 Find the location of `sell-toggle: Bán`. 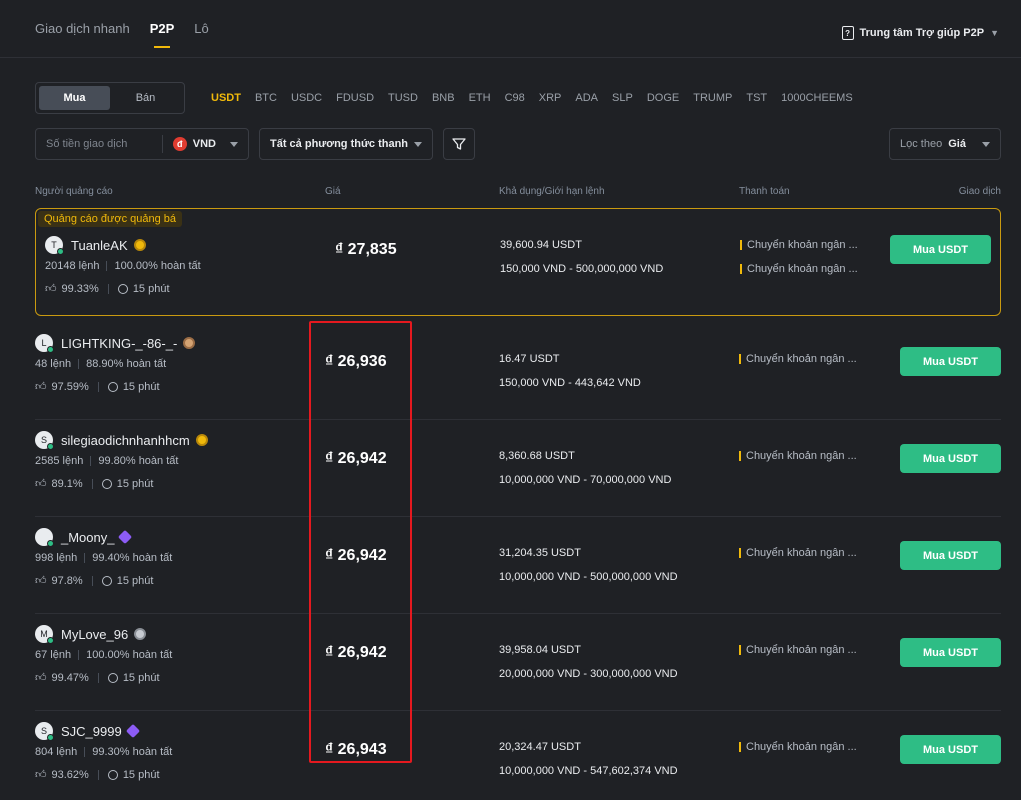

sell-toggle: Bán is located at coordinates (145, 98).